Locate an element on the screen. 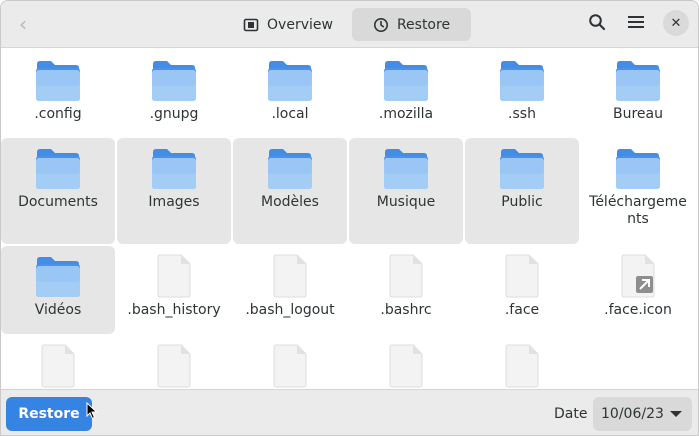  folder-item: Vidéos is located at coordinates (58, 290).